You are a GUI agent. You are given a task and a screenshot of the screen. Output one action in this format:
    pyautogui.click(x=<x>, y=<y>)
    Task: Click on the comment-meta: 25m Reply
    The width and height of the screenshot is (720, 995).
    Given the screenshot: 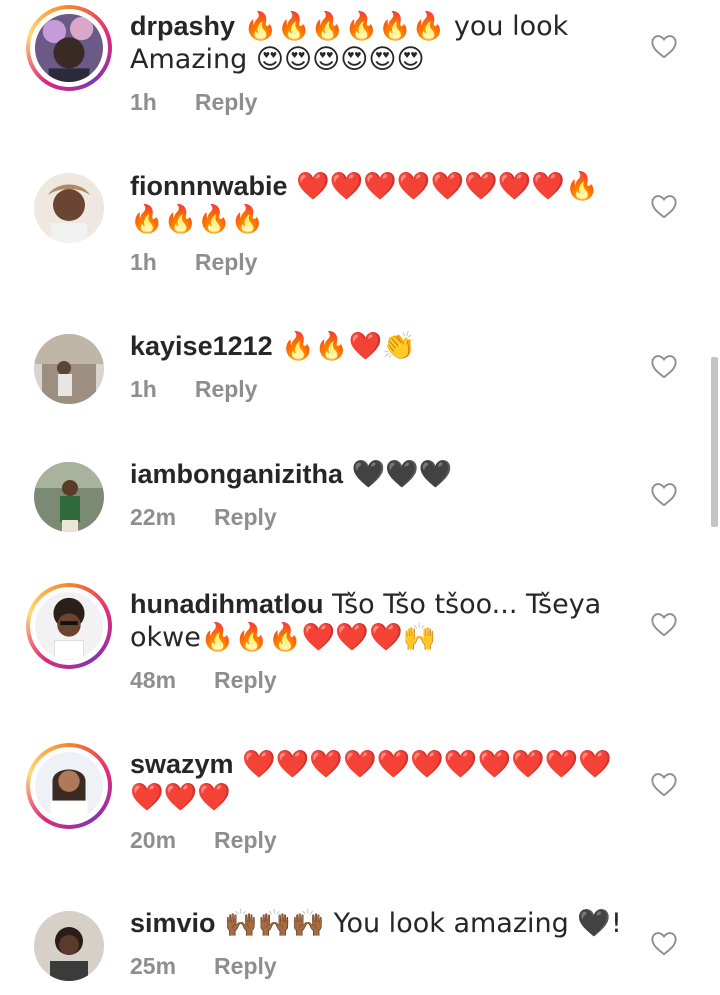 What is the action you would take?
    pyautogui.click(x=203, y=966)
    